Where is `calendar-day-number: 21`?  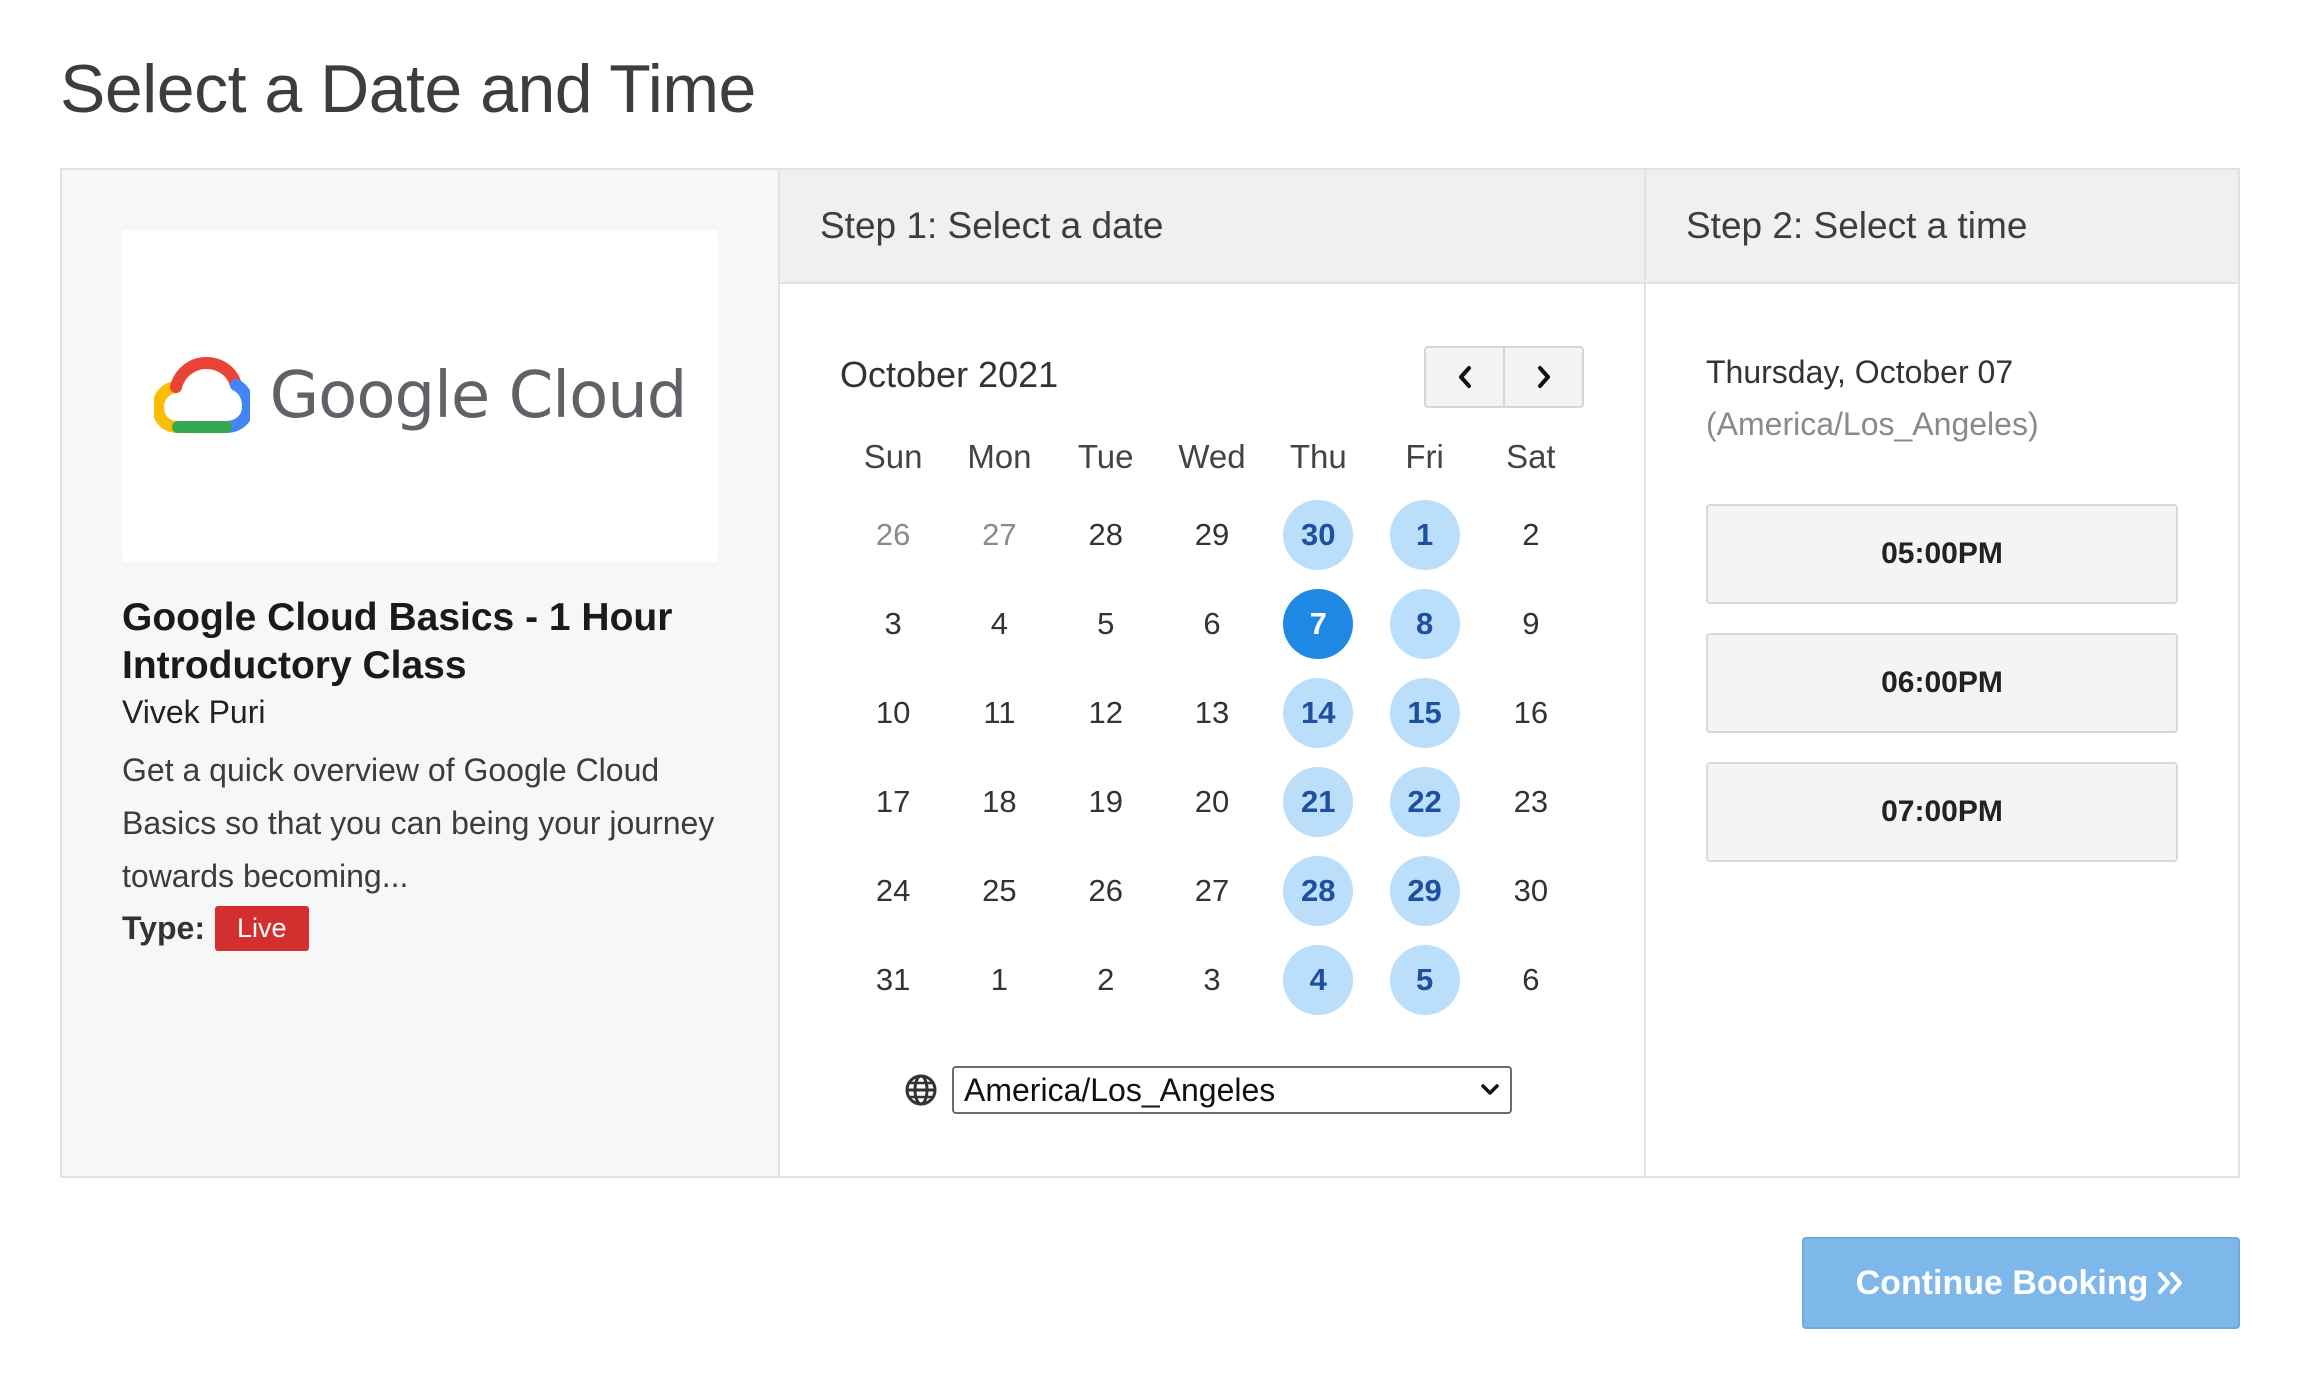
calendar-day-number: 21 is located at coordinates (1318, 801).